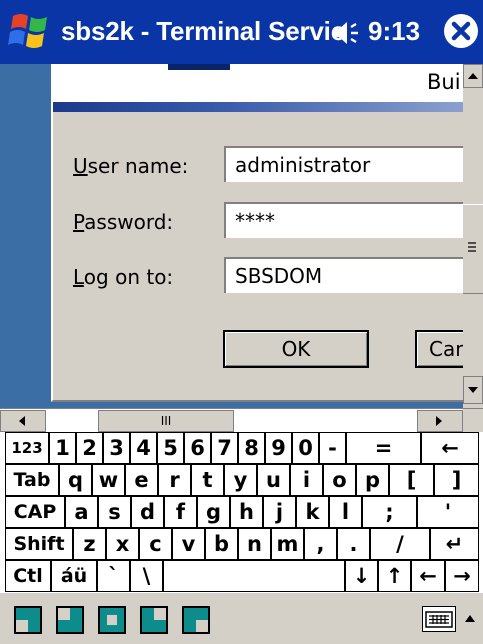  I want to click on window-title: sbs2k - Terminal Servic, so click(203, 31).